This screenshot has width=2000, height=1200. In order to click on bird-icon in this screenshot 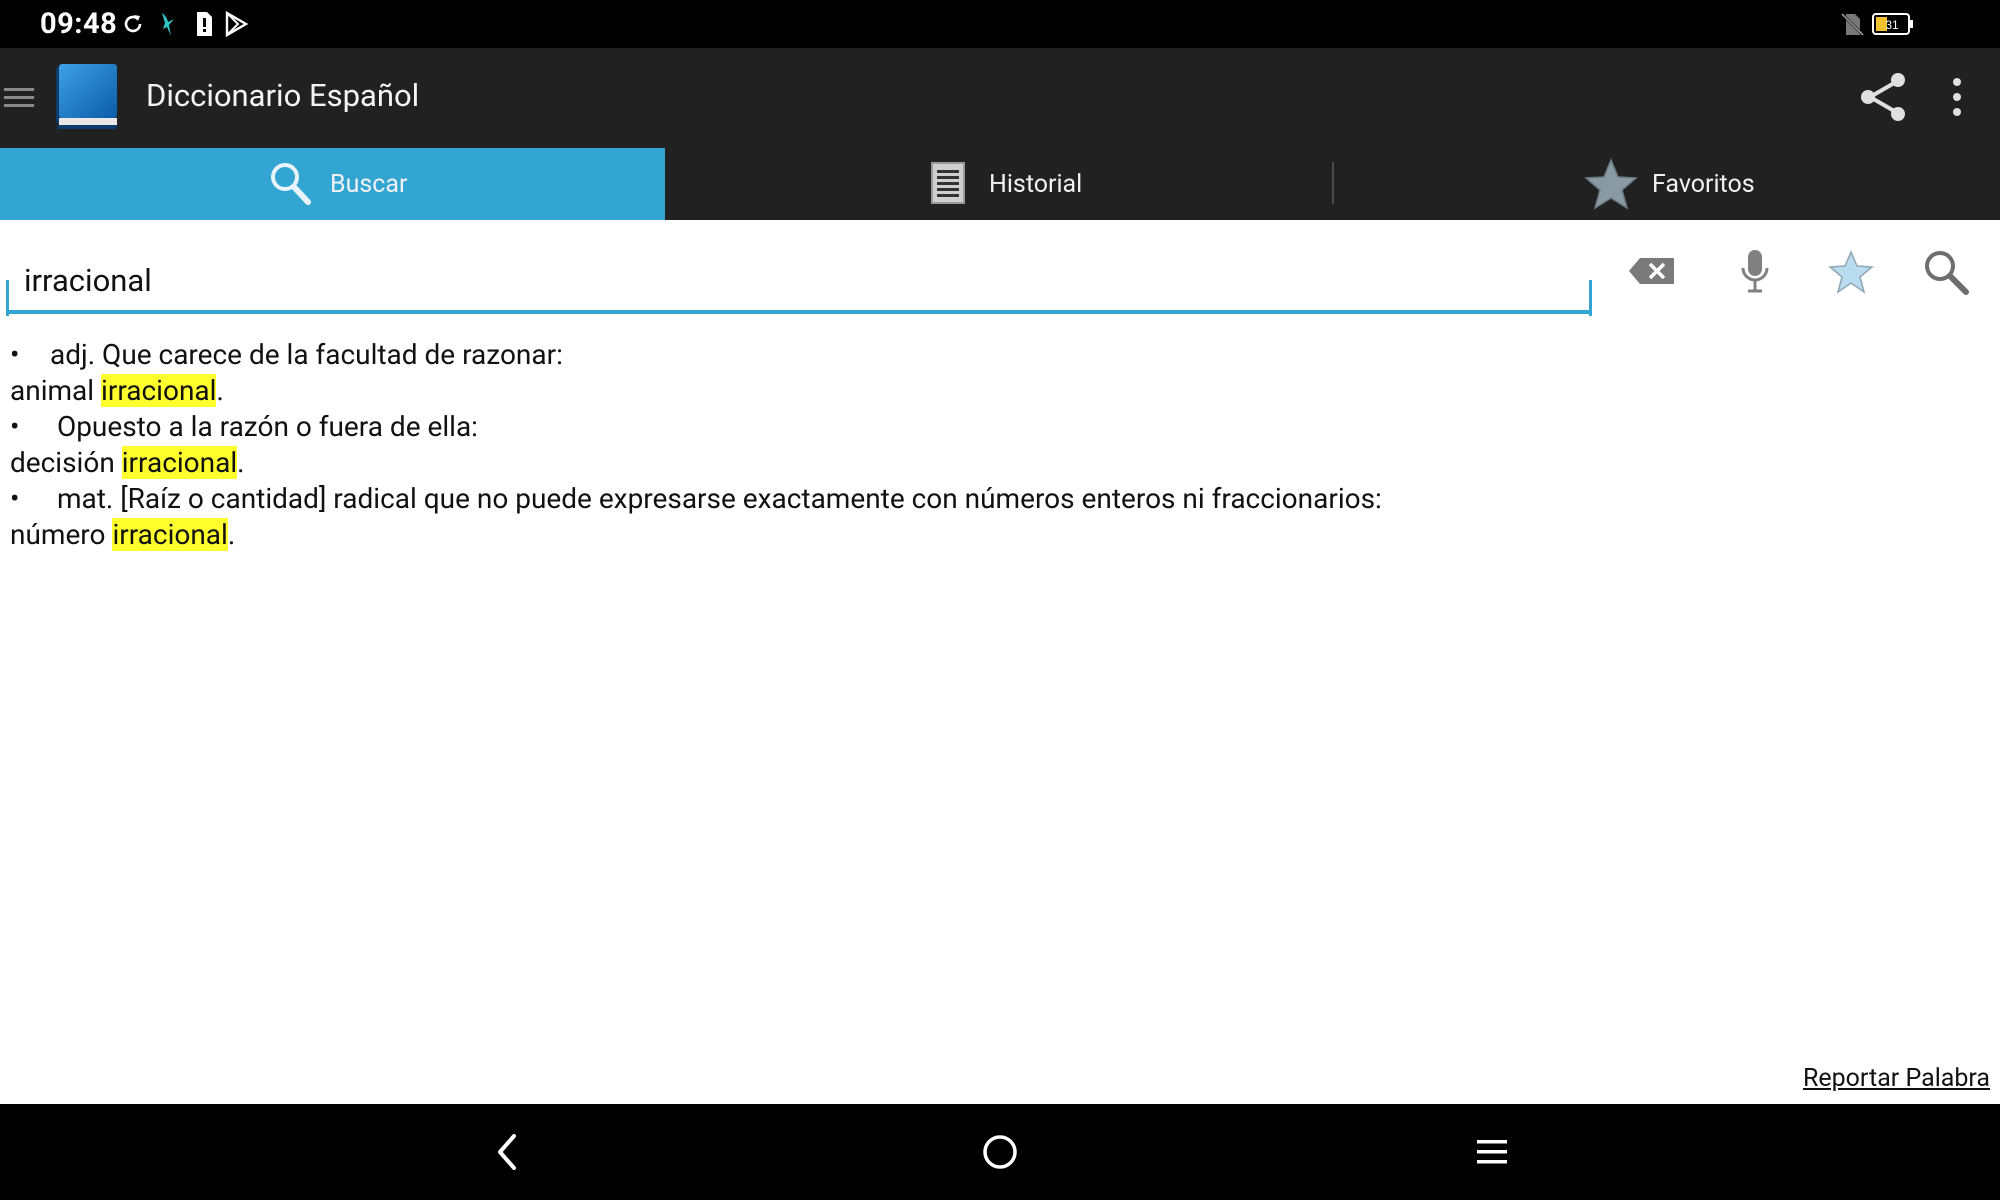, I will do `click(168, 24)`.